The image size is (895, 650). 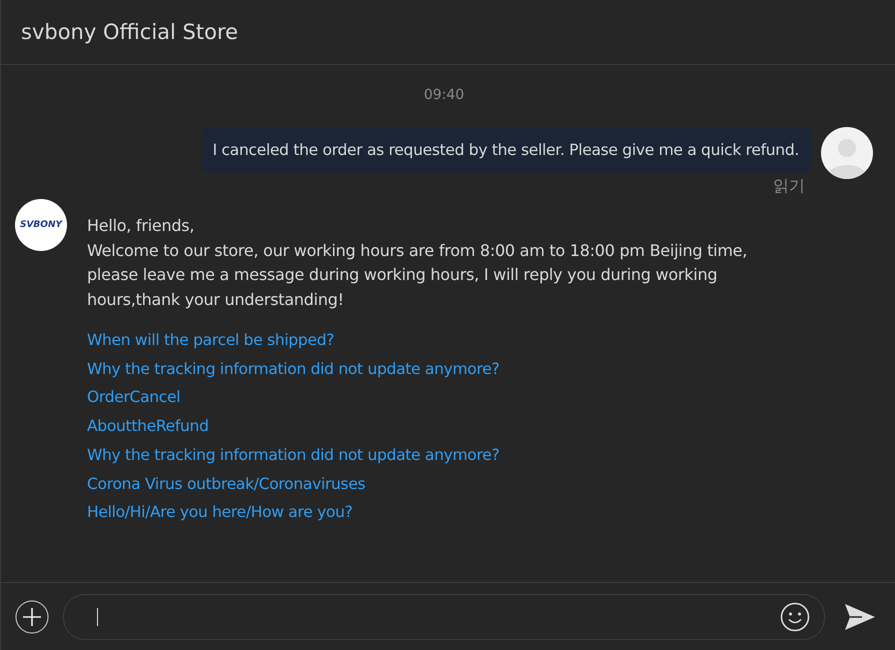 I want to click on read-receipt: 읽기, so click(x=789, y=186).